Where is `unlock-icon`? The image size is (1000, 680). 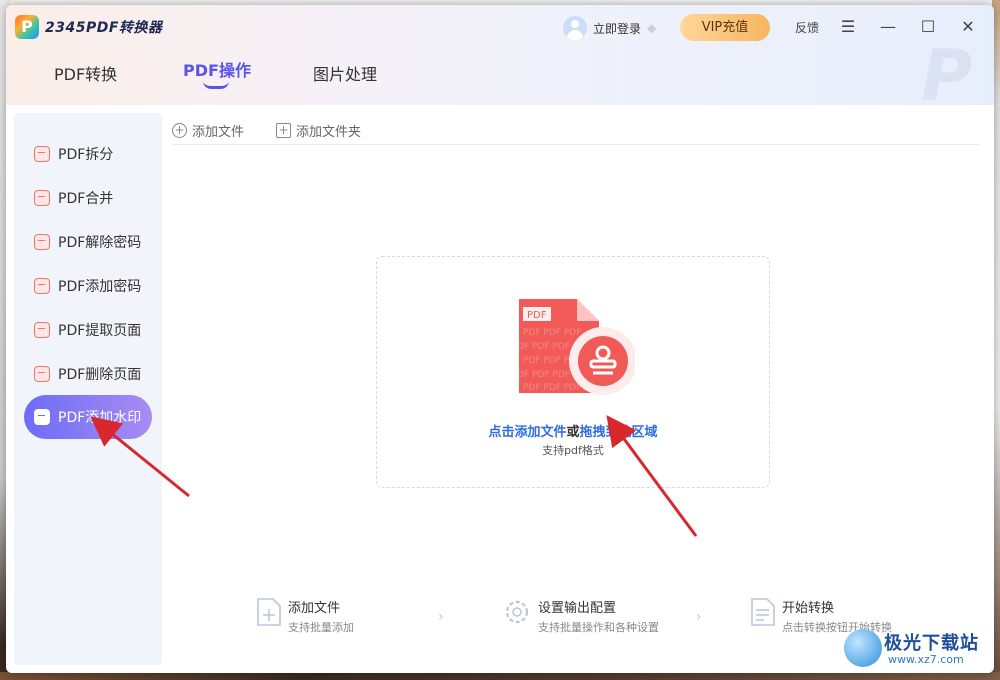
unlock-icon is located at coordinates (42, 242).